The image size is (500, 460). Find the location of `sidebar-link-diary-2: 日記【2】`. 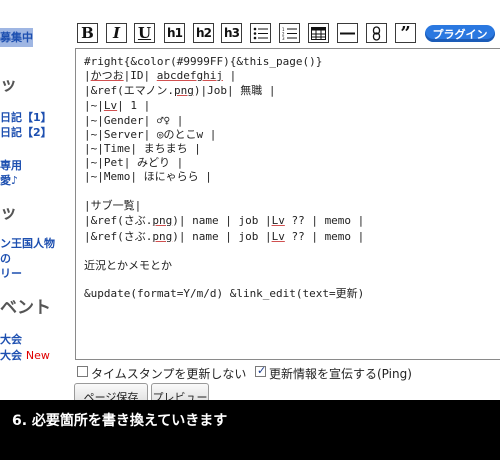

sidebar-link-diary-2: 日記【2】 is located at coordinates (26, 132).